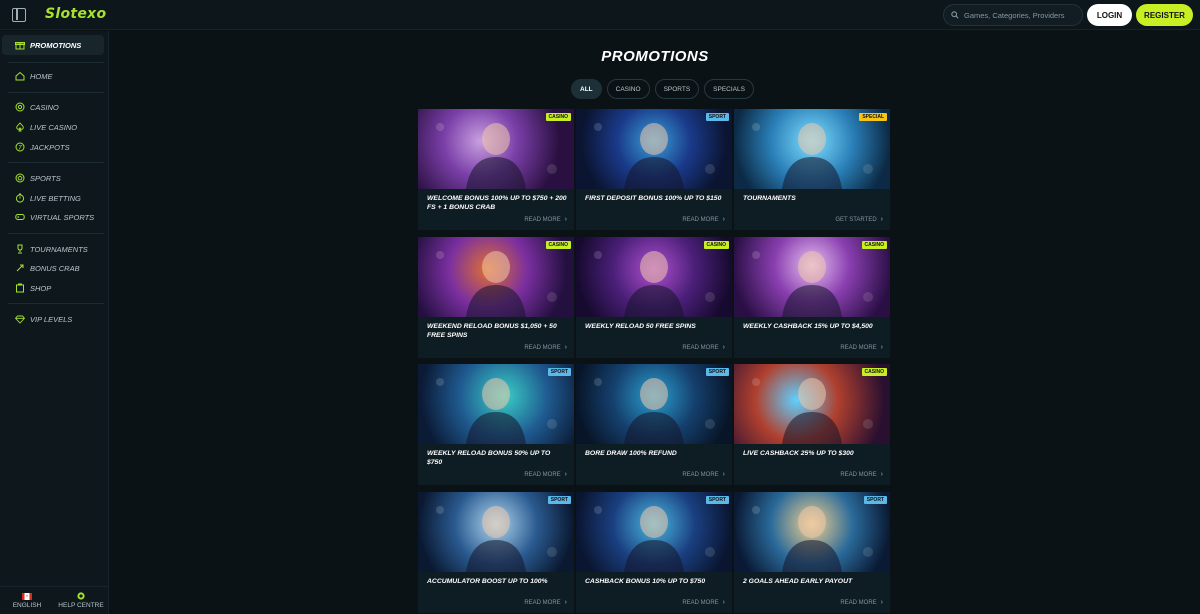 The width and height of the screenshot is (1200, 614). I want to click on sidebar-item-sports: SPORTS, so click(53, 178).